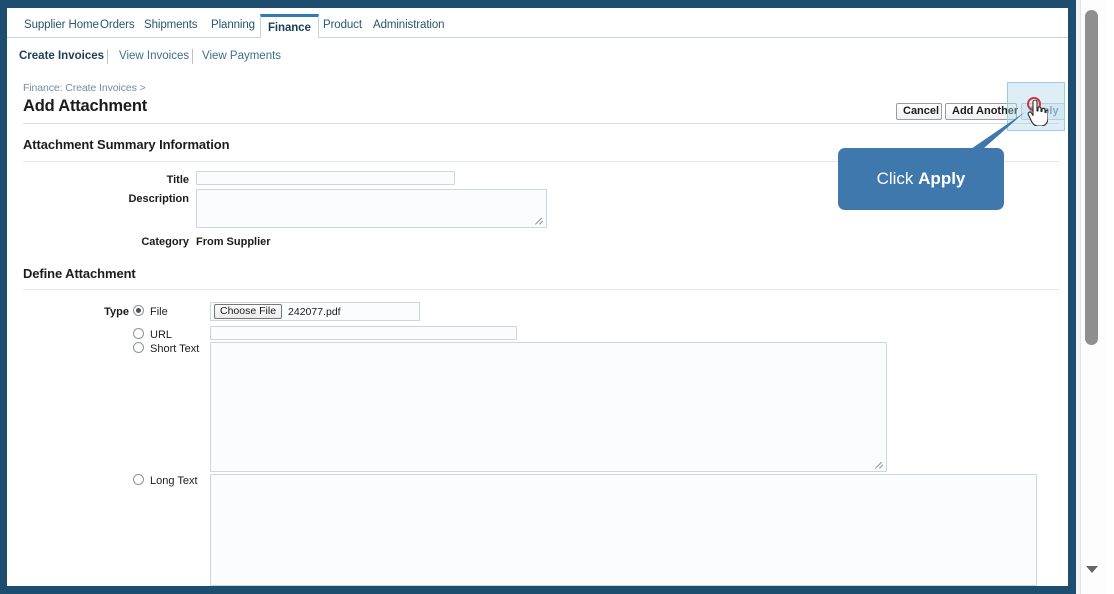  I want to click on description-label: Description, so click(158, 199).